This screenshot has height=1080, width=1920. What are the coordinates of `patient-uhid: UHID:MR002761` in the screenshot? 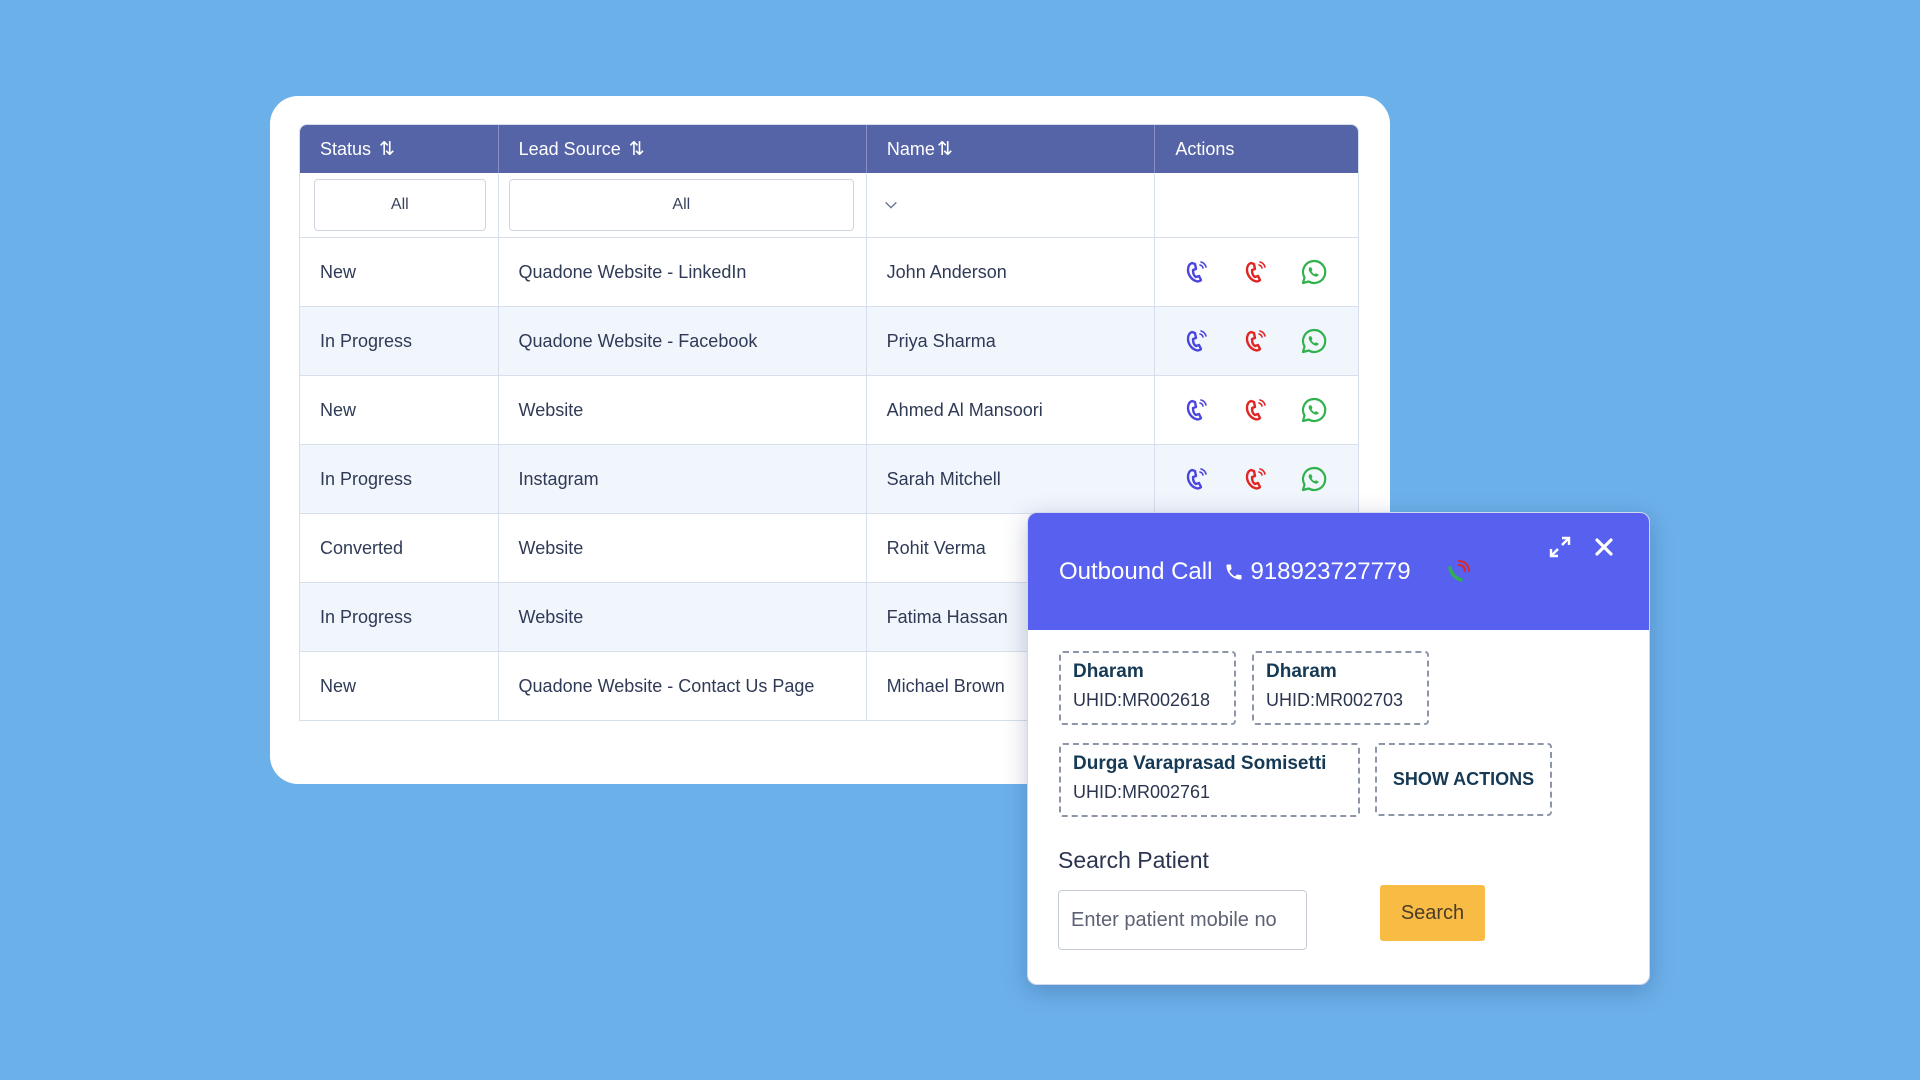 It's located at (1142, 792).